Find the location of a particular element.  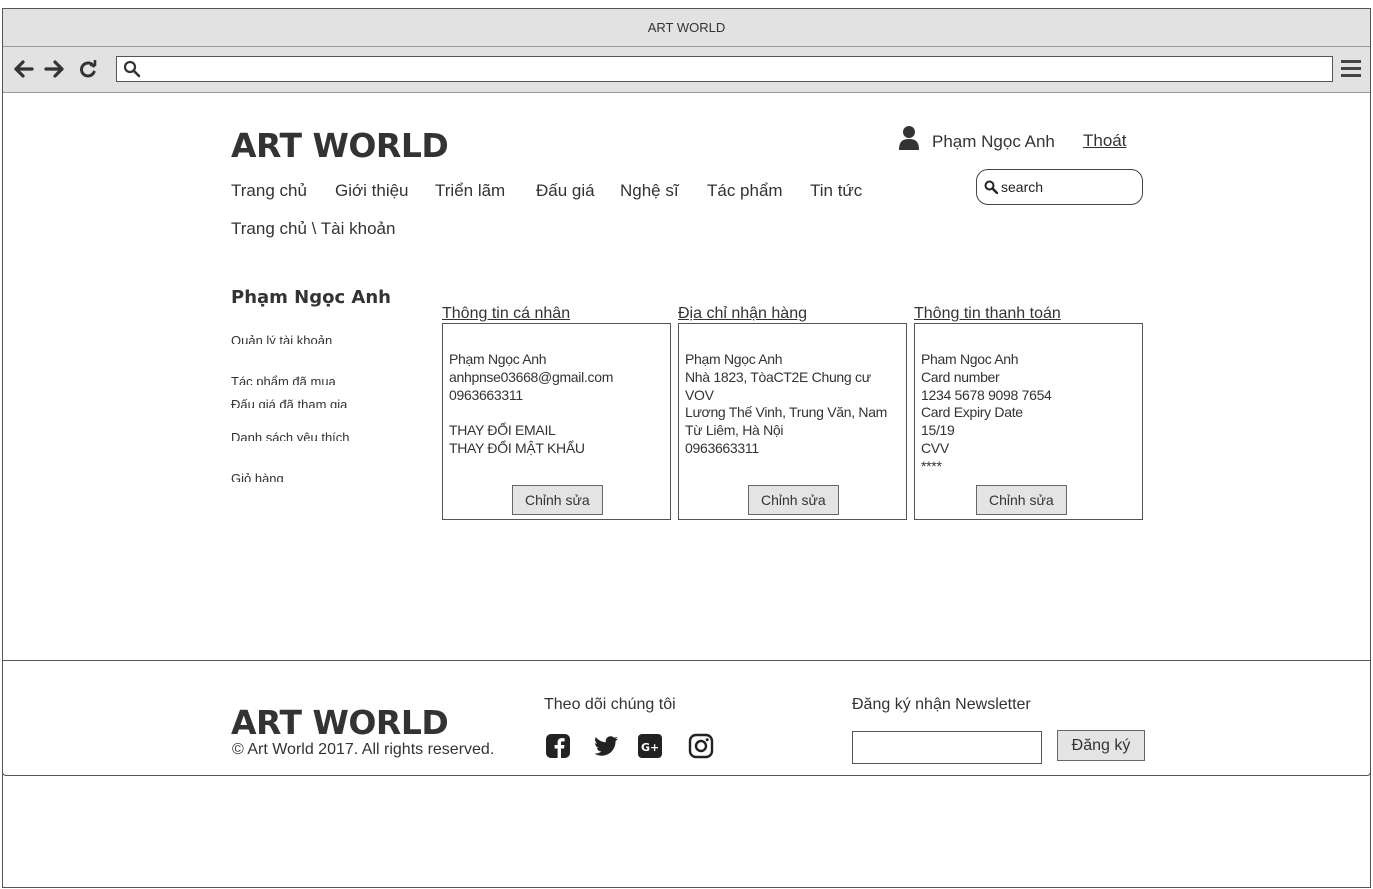

footer-follow-title: Theo dõi chúng tôi is located at coordinates (610, 704).